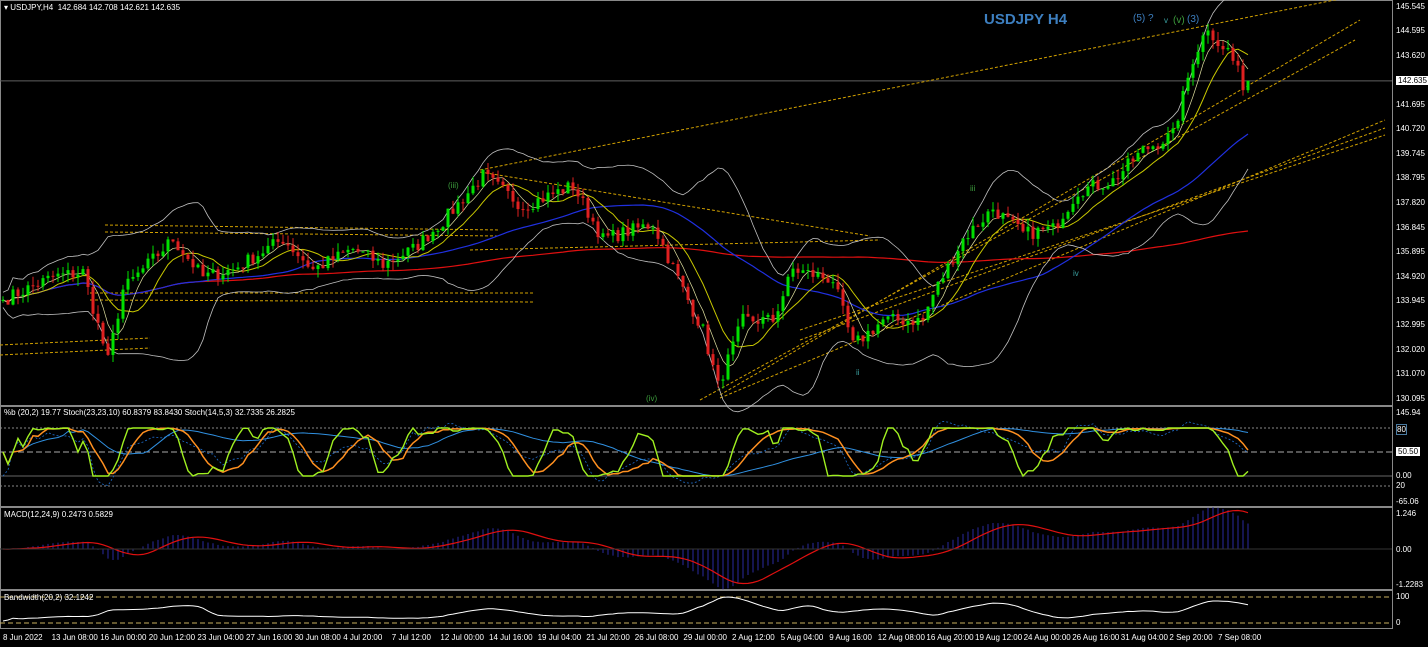 The height and width of the screenshot is (647, 1428). What do you see at coordinates (1410, 584) in the screenshot?
I see `macd-axis-label: -1.2283` at bounding box center [1410, 584].